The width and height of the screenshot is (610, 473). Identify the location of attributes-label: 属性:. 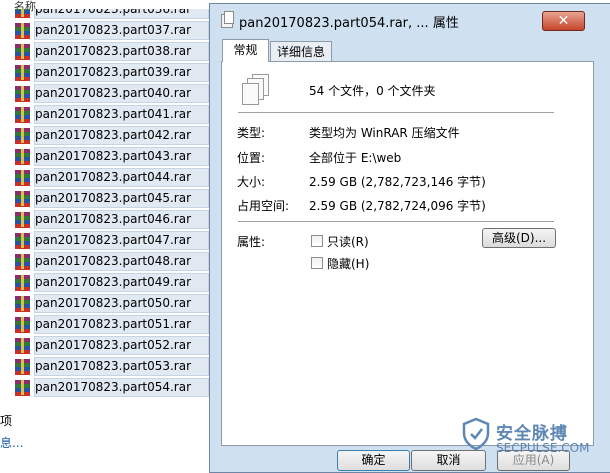
(251, 242).